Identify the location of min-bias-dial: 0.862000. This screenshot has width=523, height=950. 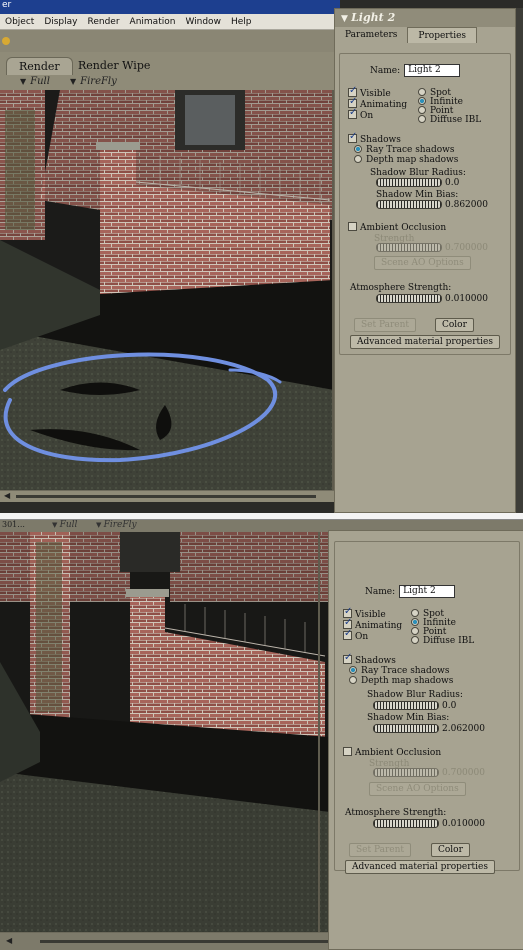
(432, 205).